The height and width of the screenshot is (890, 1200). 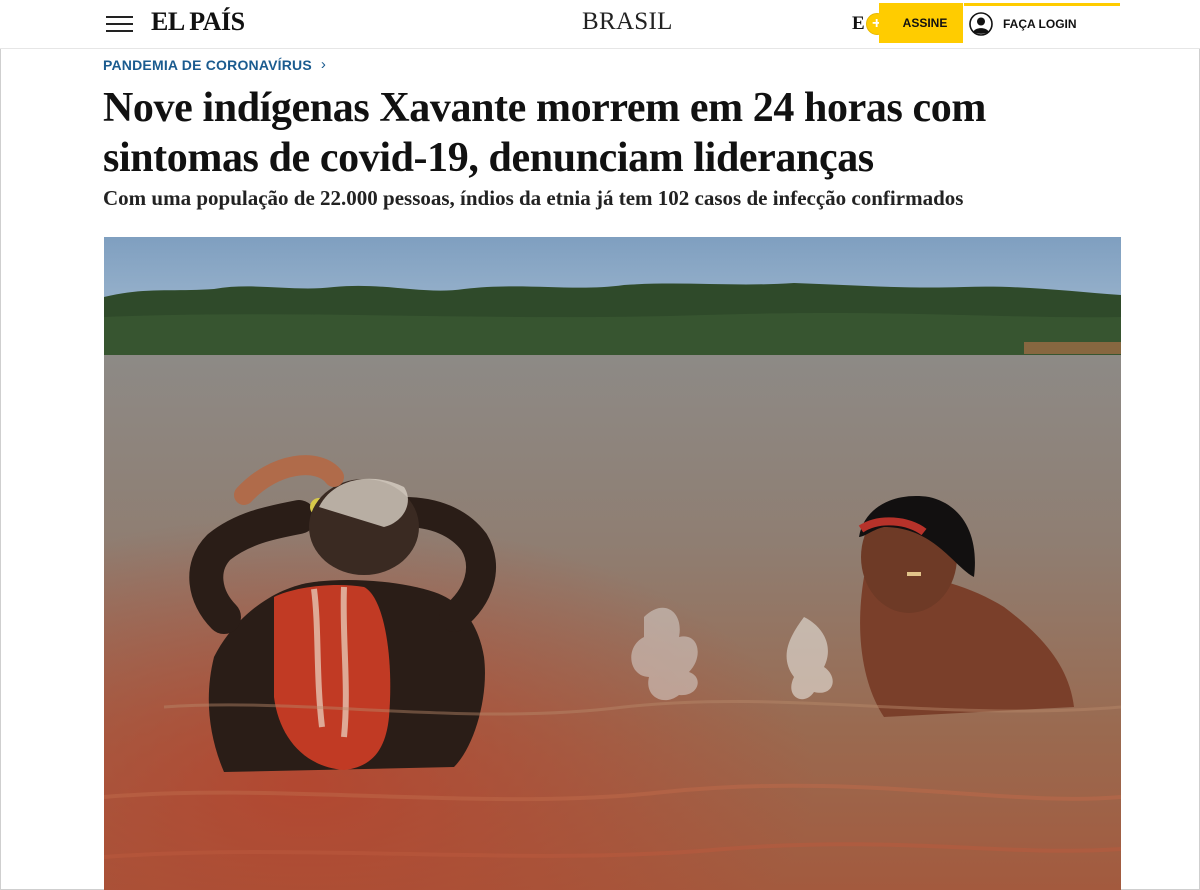 What do you see at coordinates (981, 24) in the screenshot?
I see `user-icon` at bounding box center [981, 24].